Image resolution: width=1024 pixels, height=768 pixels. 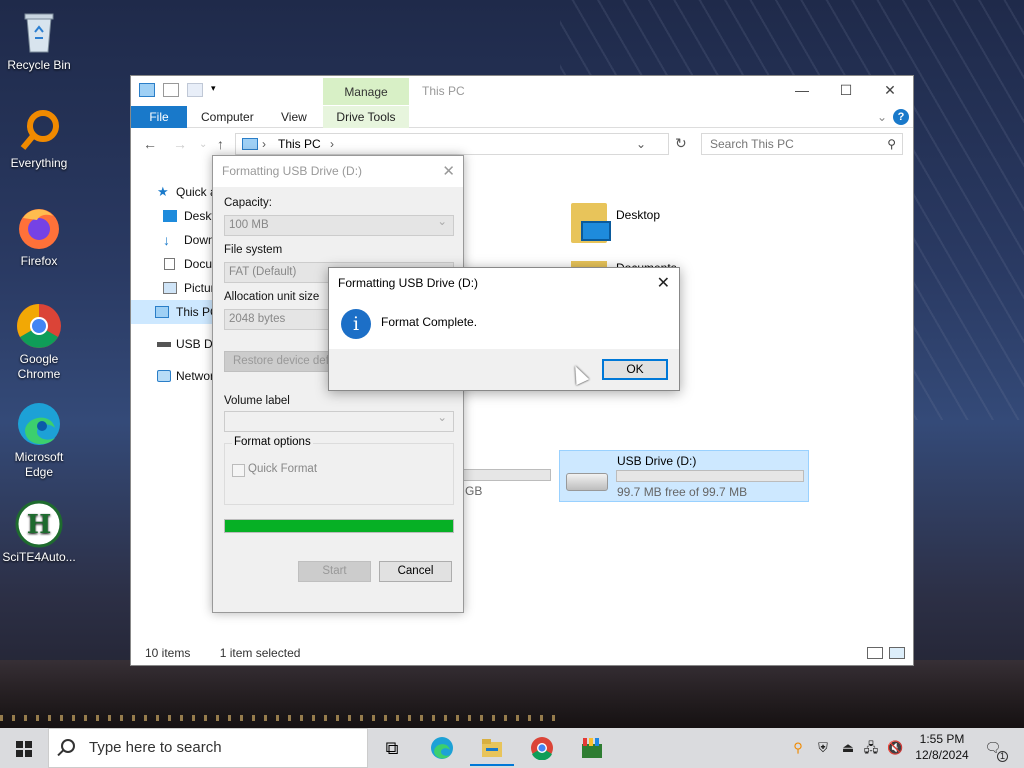 I want to click on capacity-select: 100 MB, so click(x=339, y=224).